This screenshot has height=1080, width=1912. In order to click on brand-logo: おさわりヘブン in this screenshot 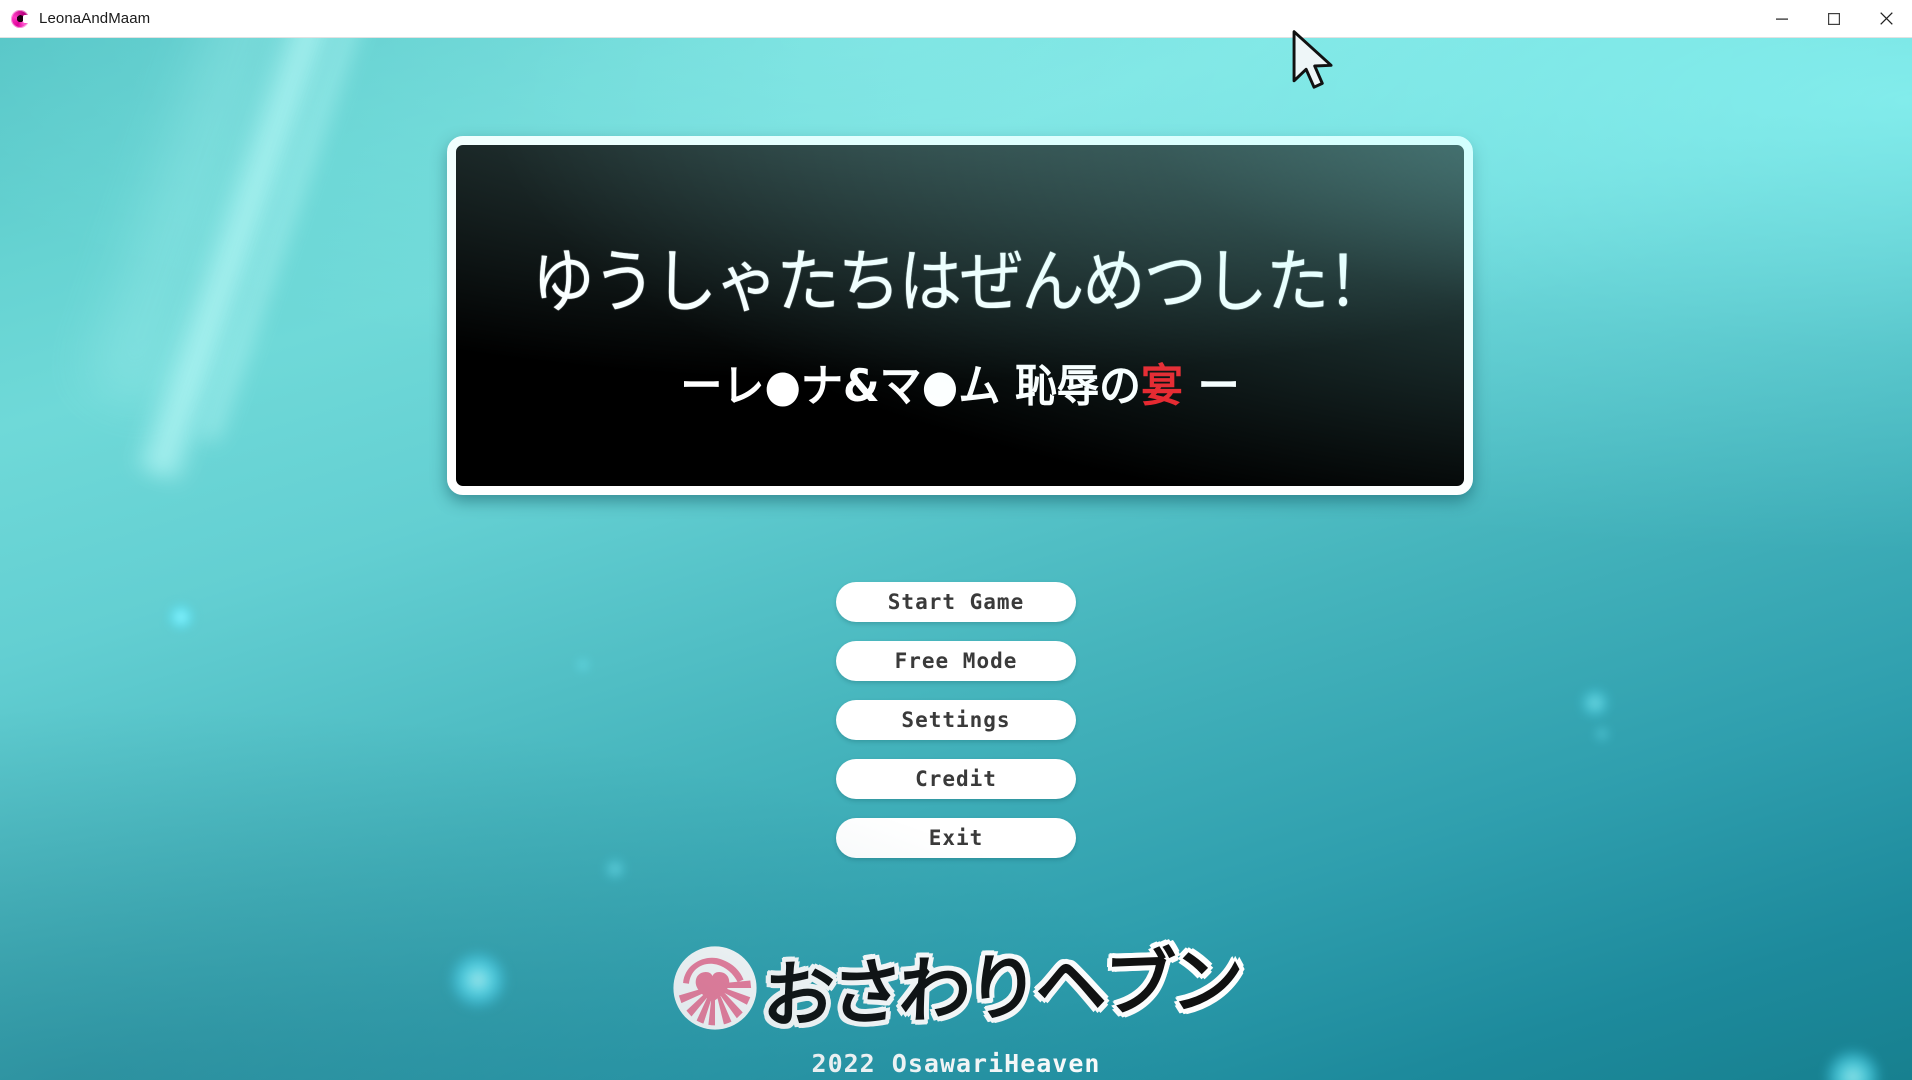, I will do `click(957, 988)`.